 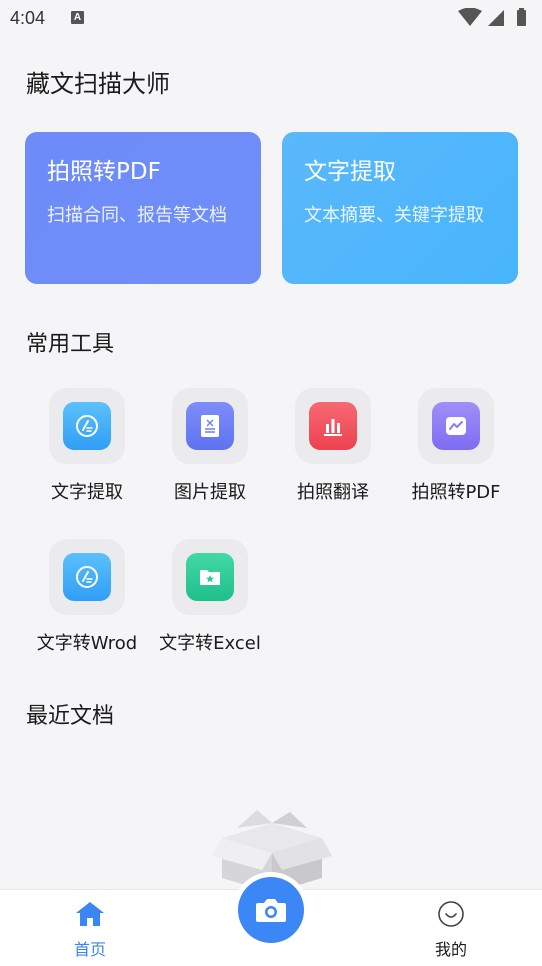 I want to click on tool-text-to-word: 文字转Wrod, so click(x=87, y=597).